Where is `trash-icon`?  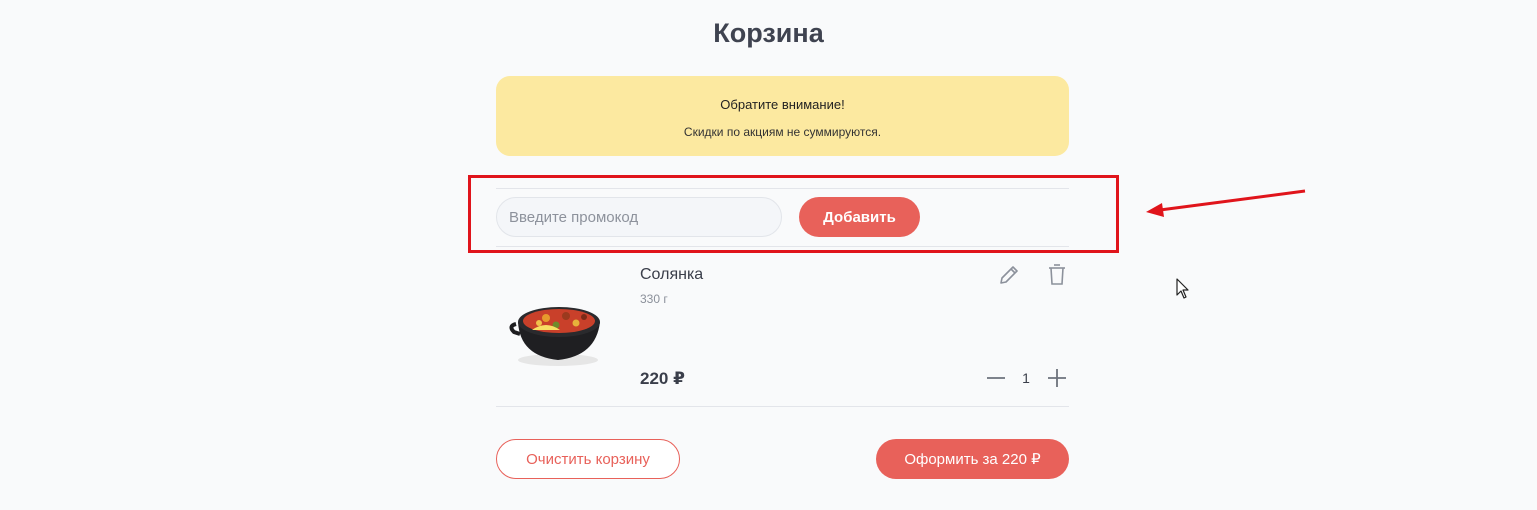 trash-icon is located at coordinates (1057, 275).